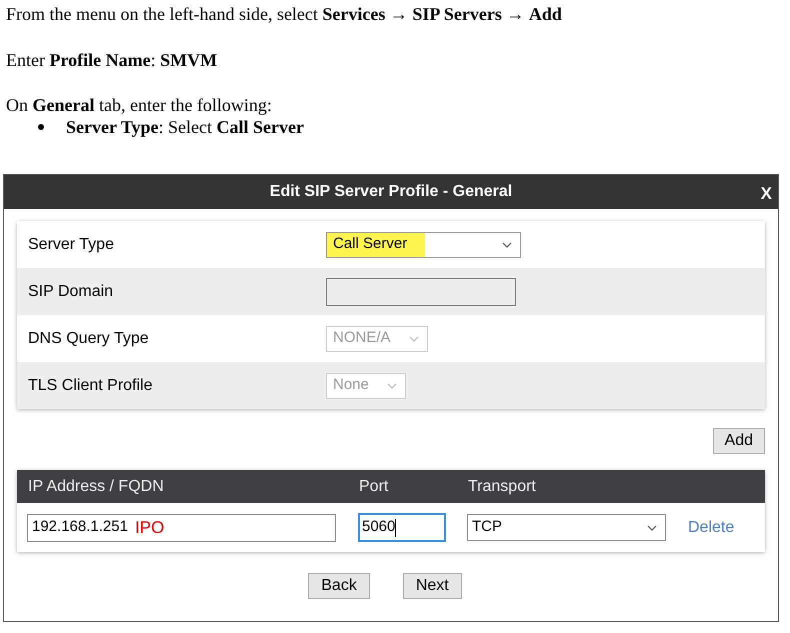 The image size is (790, 633). What do you see at coordinates (70, 292) in the screenshot?
I see `field-label: SIP Domain` at bounding box center [70, 292].